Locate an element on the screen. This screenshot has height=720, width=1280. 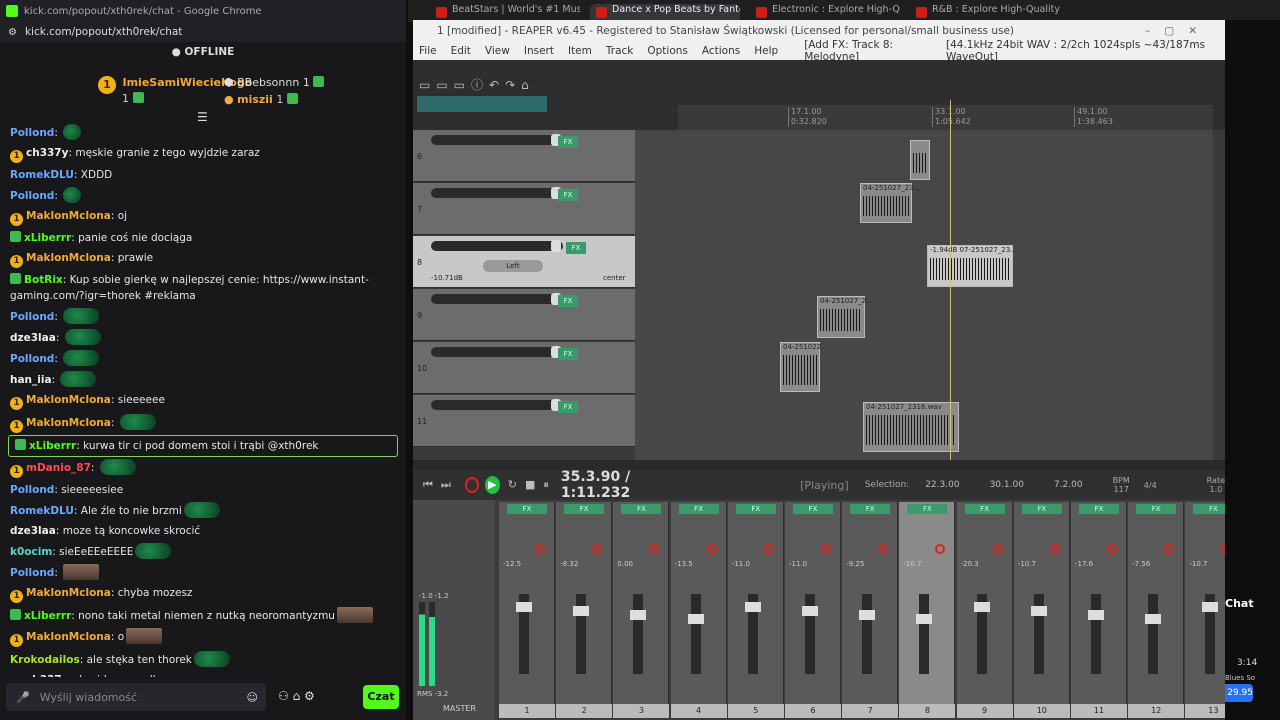
menu-track: Track is located at coordinates (619, 51).